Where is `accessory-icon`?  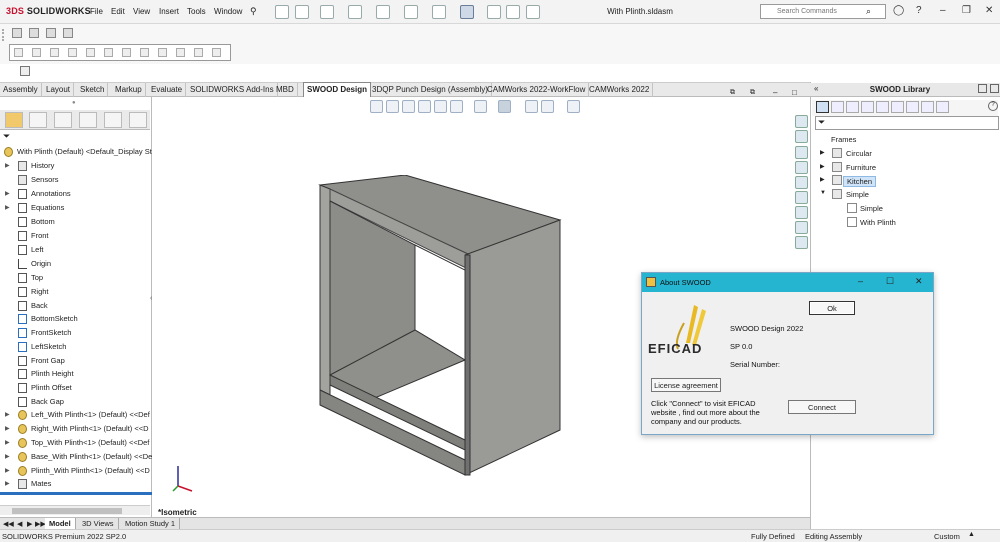
accessory-icon is located at coordinates (927, 107).